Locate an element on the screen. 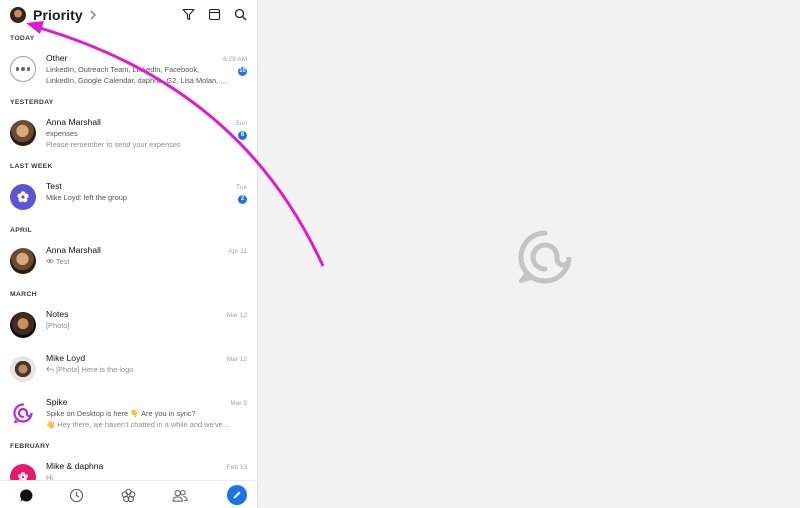 The height and width of the screenshot is (508, 800). conversation-anna-marshall-april: Anna Marshall Apr 11 Test is located at coordinates (128, 263).